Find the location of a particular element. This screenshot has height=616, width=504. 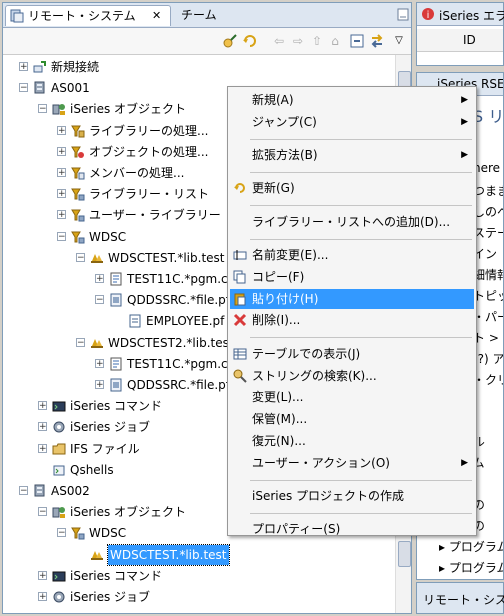

menu-item: ユーザー・アクション(O) ▶ is located at coordinates (352, 463).